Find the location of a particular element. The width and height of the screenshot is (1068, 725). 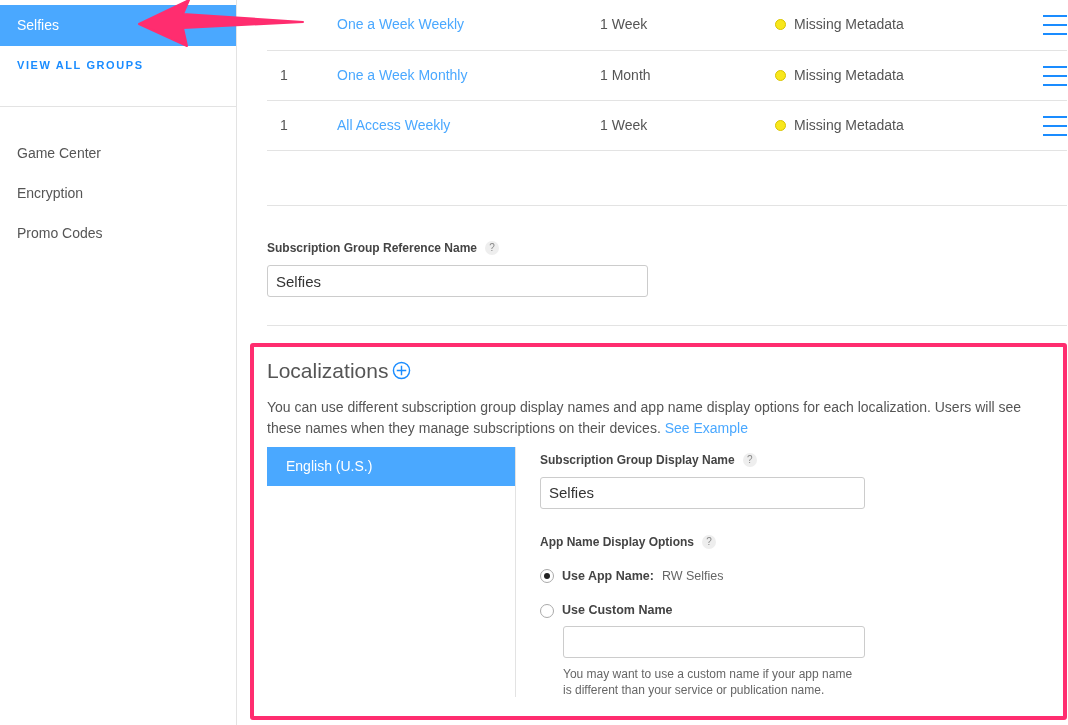

sidebar-item: Encryption is located at coordinates (118, 193).